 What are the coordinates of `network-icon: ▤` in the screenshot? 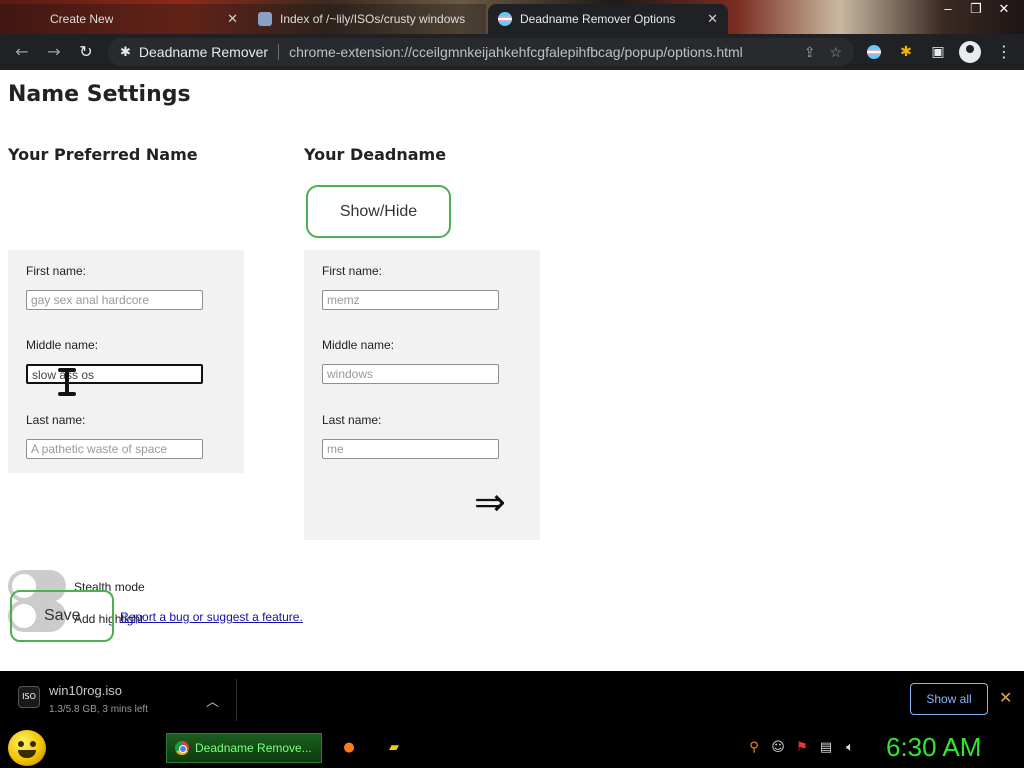 It's located at (826, 748).